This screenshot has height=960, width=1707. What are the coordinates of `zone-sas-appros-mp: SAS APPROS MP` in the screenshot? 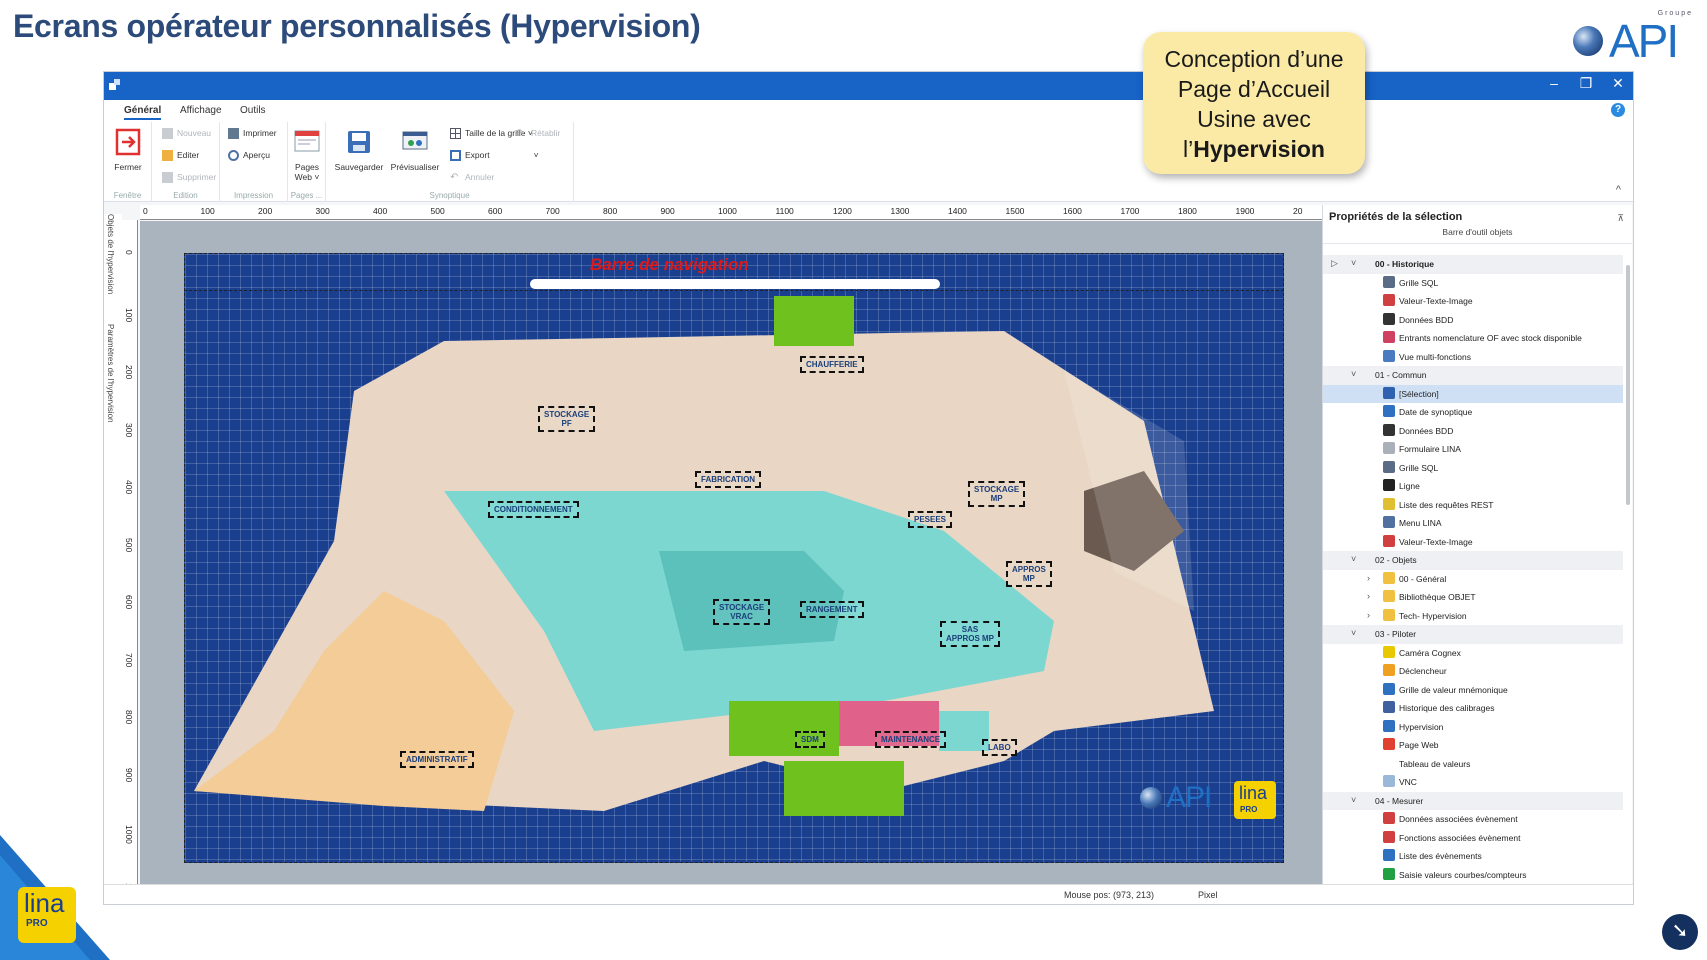 It's located at (970, 634).